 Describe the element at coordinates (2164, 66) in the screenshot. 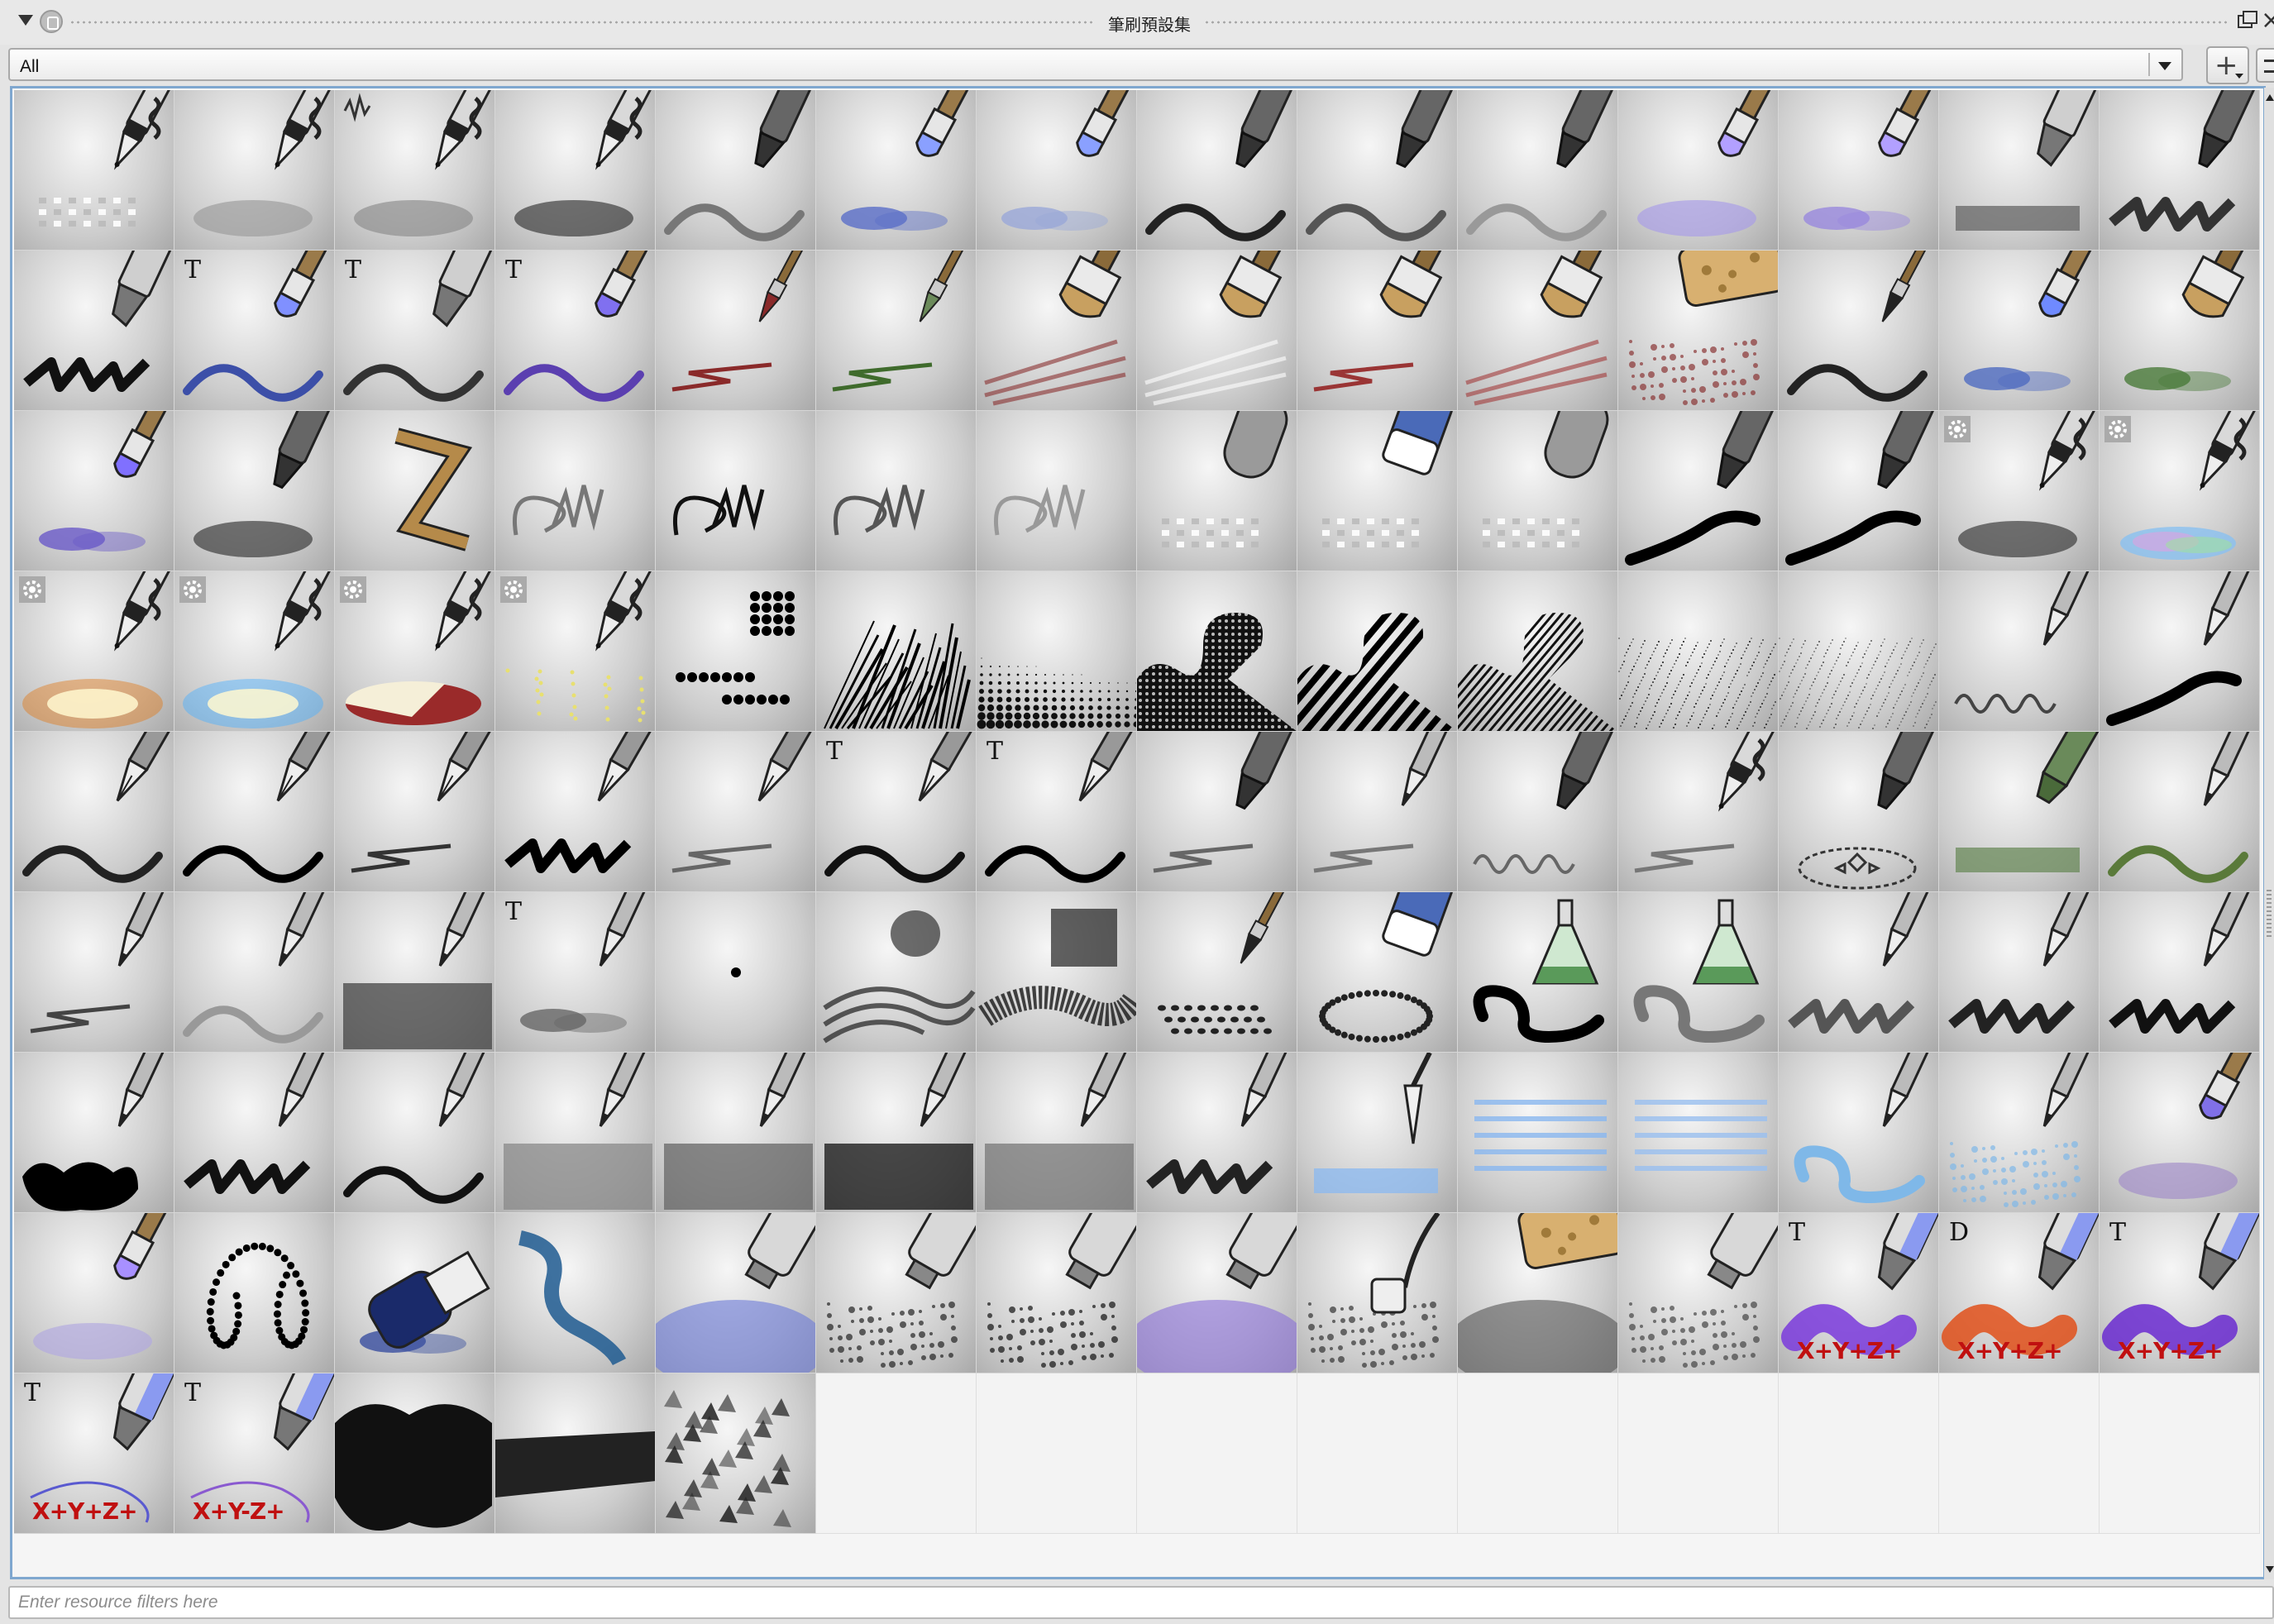

I see `chevron-down-icon` at that location.